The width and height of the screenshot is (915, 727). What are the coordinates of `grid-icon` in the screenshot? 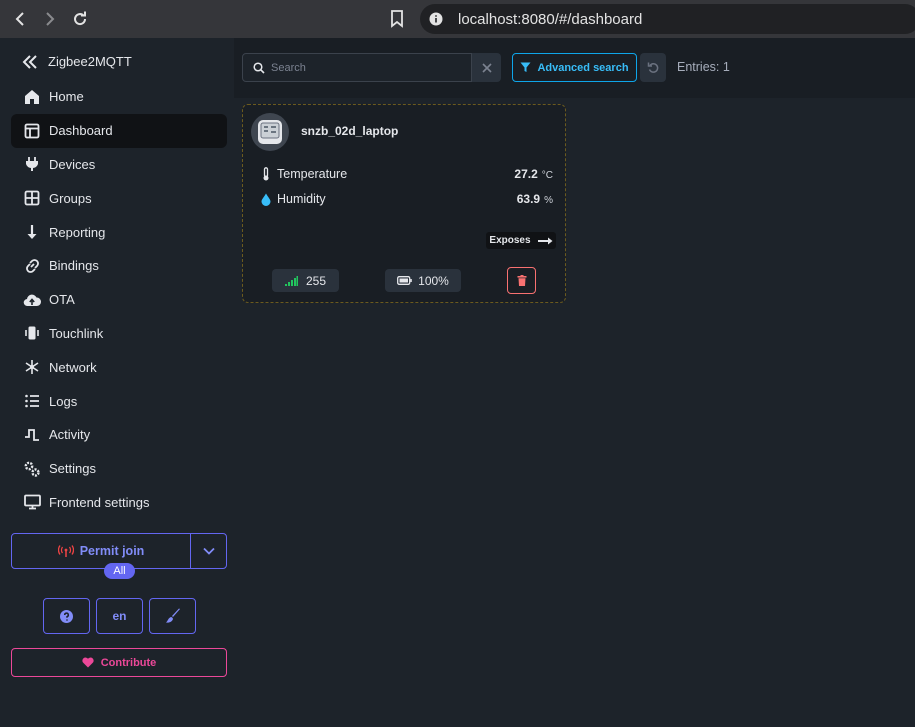 It's located at (32, 198).